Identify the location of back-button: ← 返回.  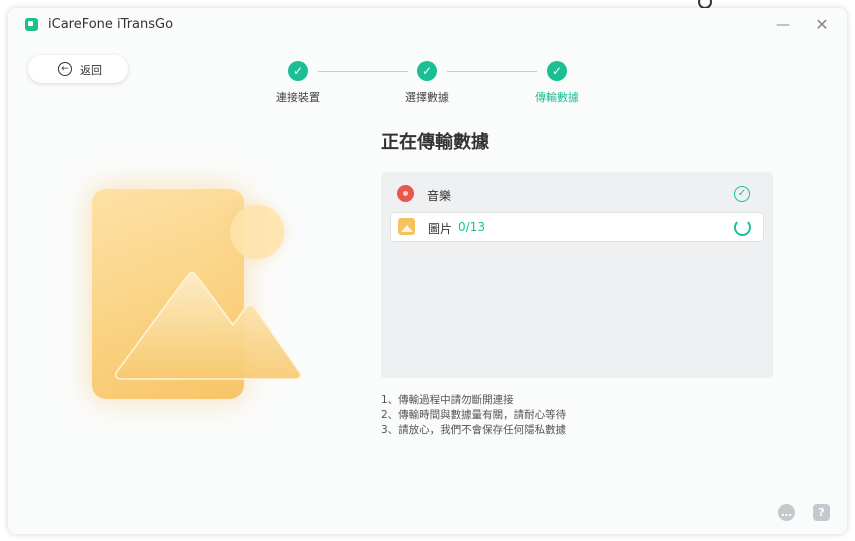
(78, 69).